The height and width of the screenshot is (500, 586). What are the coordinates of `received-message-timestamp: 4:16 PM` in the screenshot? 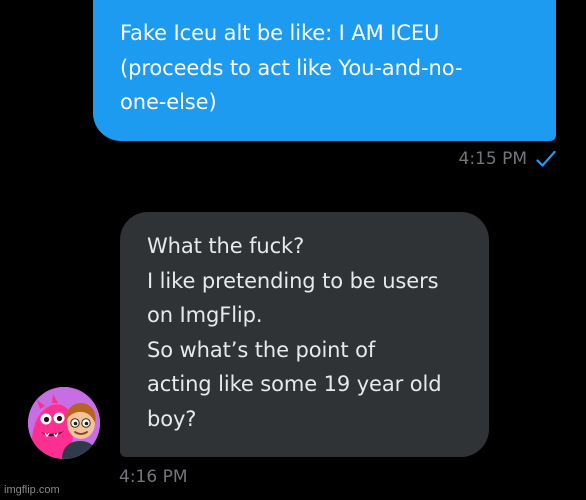 It's located at (153, 477).